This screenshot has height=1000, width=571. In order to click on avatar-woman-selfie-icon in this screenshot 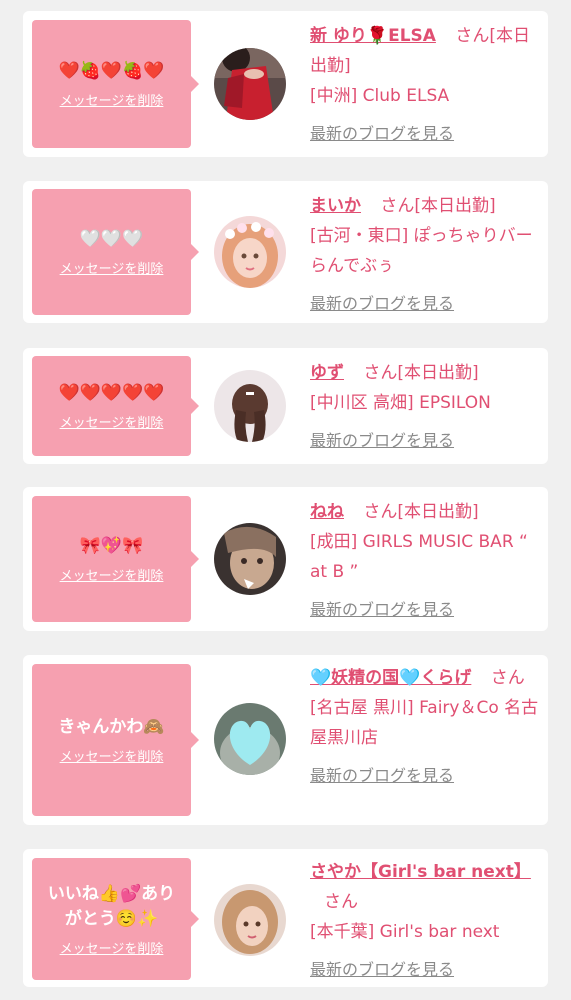, I will do `click(250, 559)`.